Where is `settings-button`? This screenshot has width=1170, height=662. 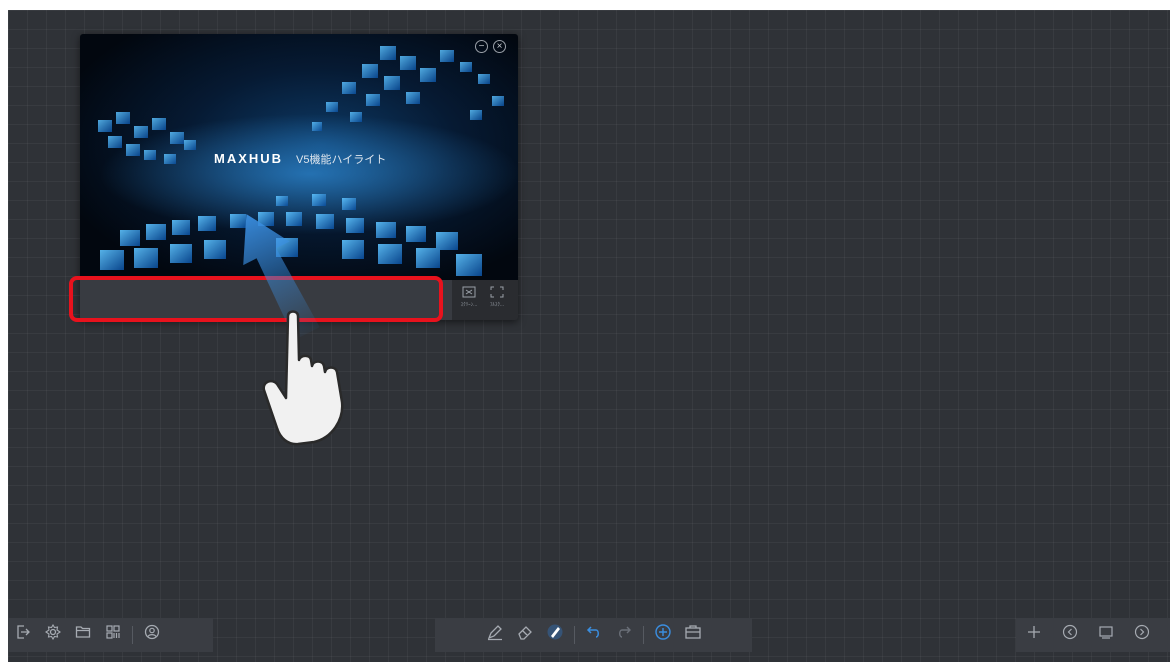
settings-button is located at coordinates (53, 635).